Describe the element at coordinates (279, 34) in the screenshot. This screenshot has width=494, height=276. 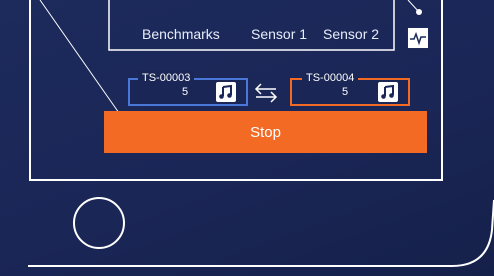
I see `tab-sensor-1: Sensor 1` at that location.